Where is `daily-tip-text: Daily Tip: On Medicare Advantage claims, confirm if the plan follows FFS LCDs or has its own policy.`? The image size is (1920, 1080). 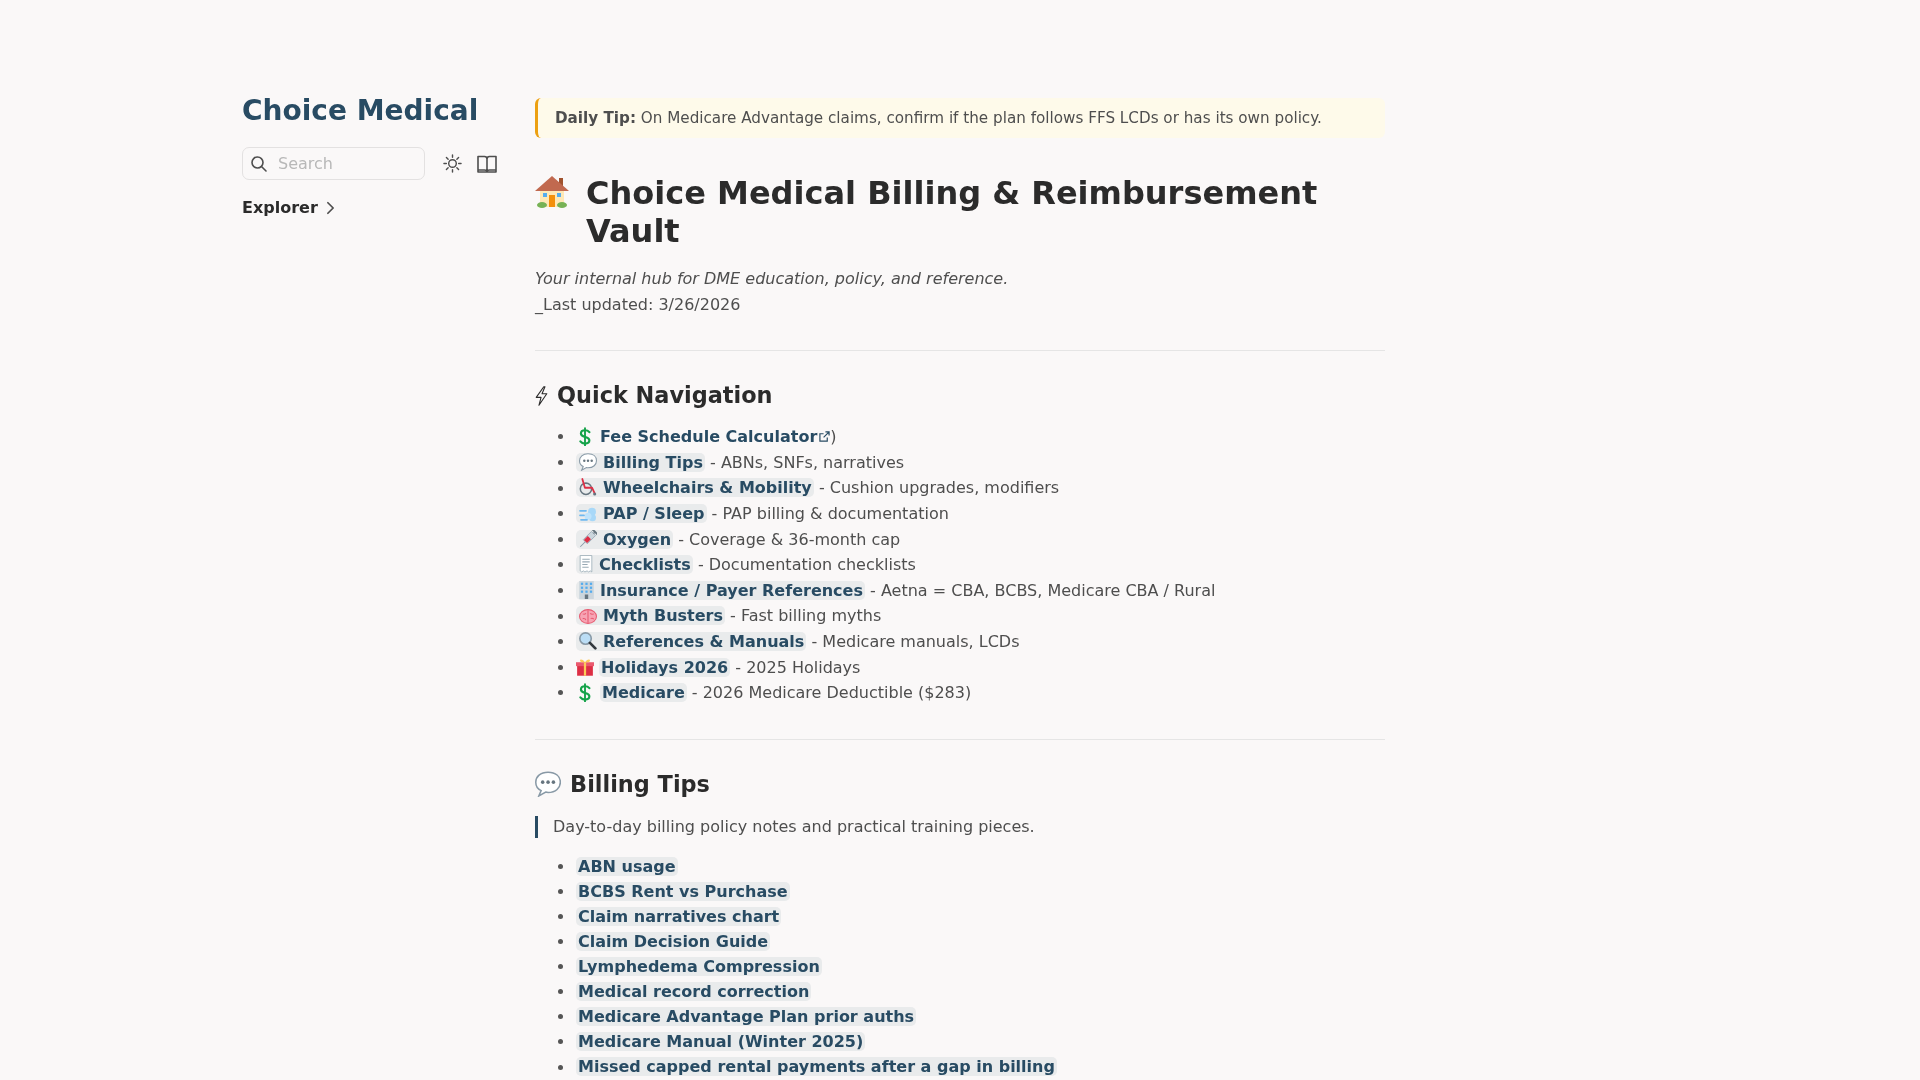 daily-tip-text: Daily Tip: On Medicare Advantage claims, confirm if the plan follows FFS LCDs or has its own policy. is located at coordinates (938, 118).